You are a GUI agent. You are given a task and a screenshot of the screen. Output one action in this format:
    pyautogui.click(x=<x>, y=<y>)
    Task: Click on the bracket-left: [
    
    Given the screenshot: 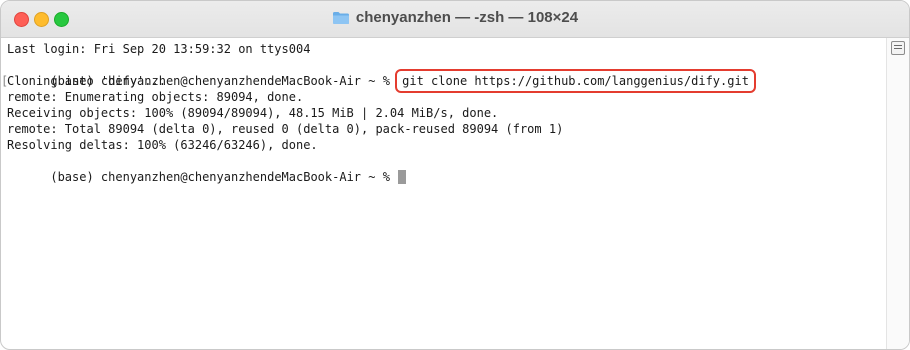 What is the action you would take?
    pyautogui.click(x=5, y=81)
    